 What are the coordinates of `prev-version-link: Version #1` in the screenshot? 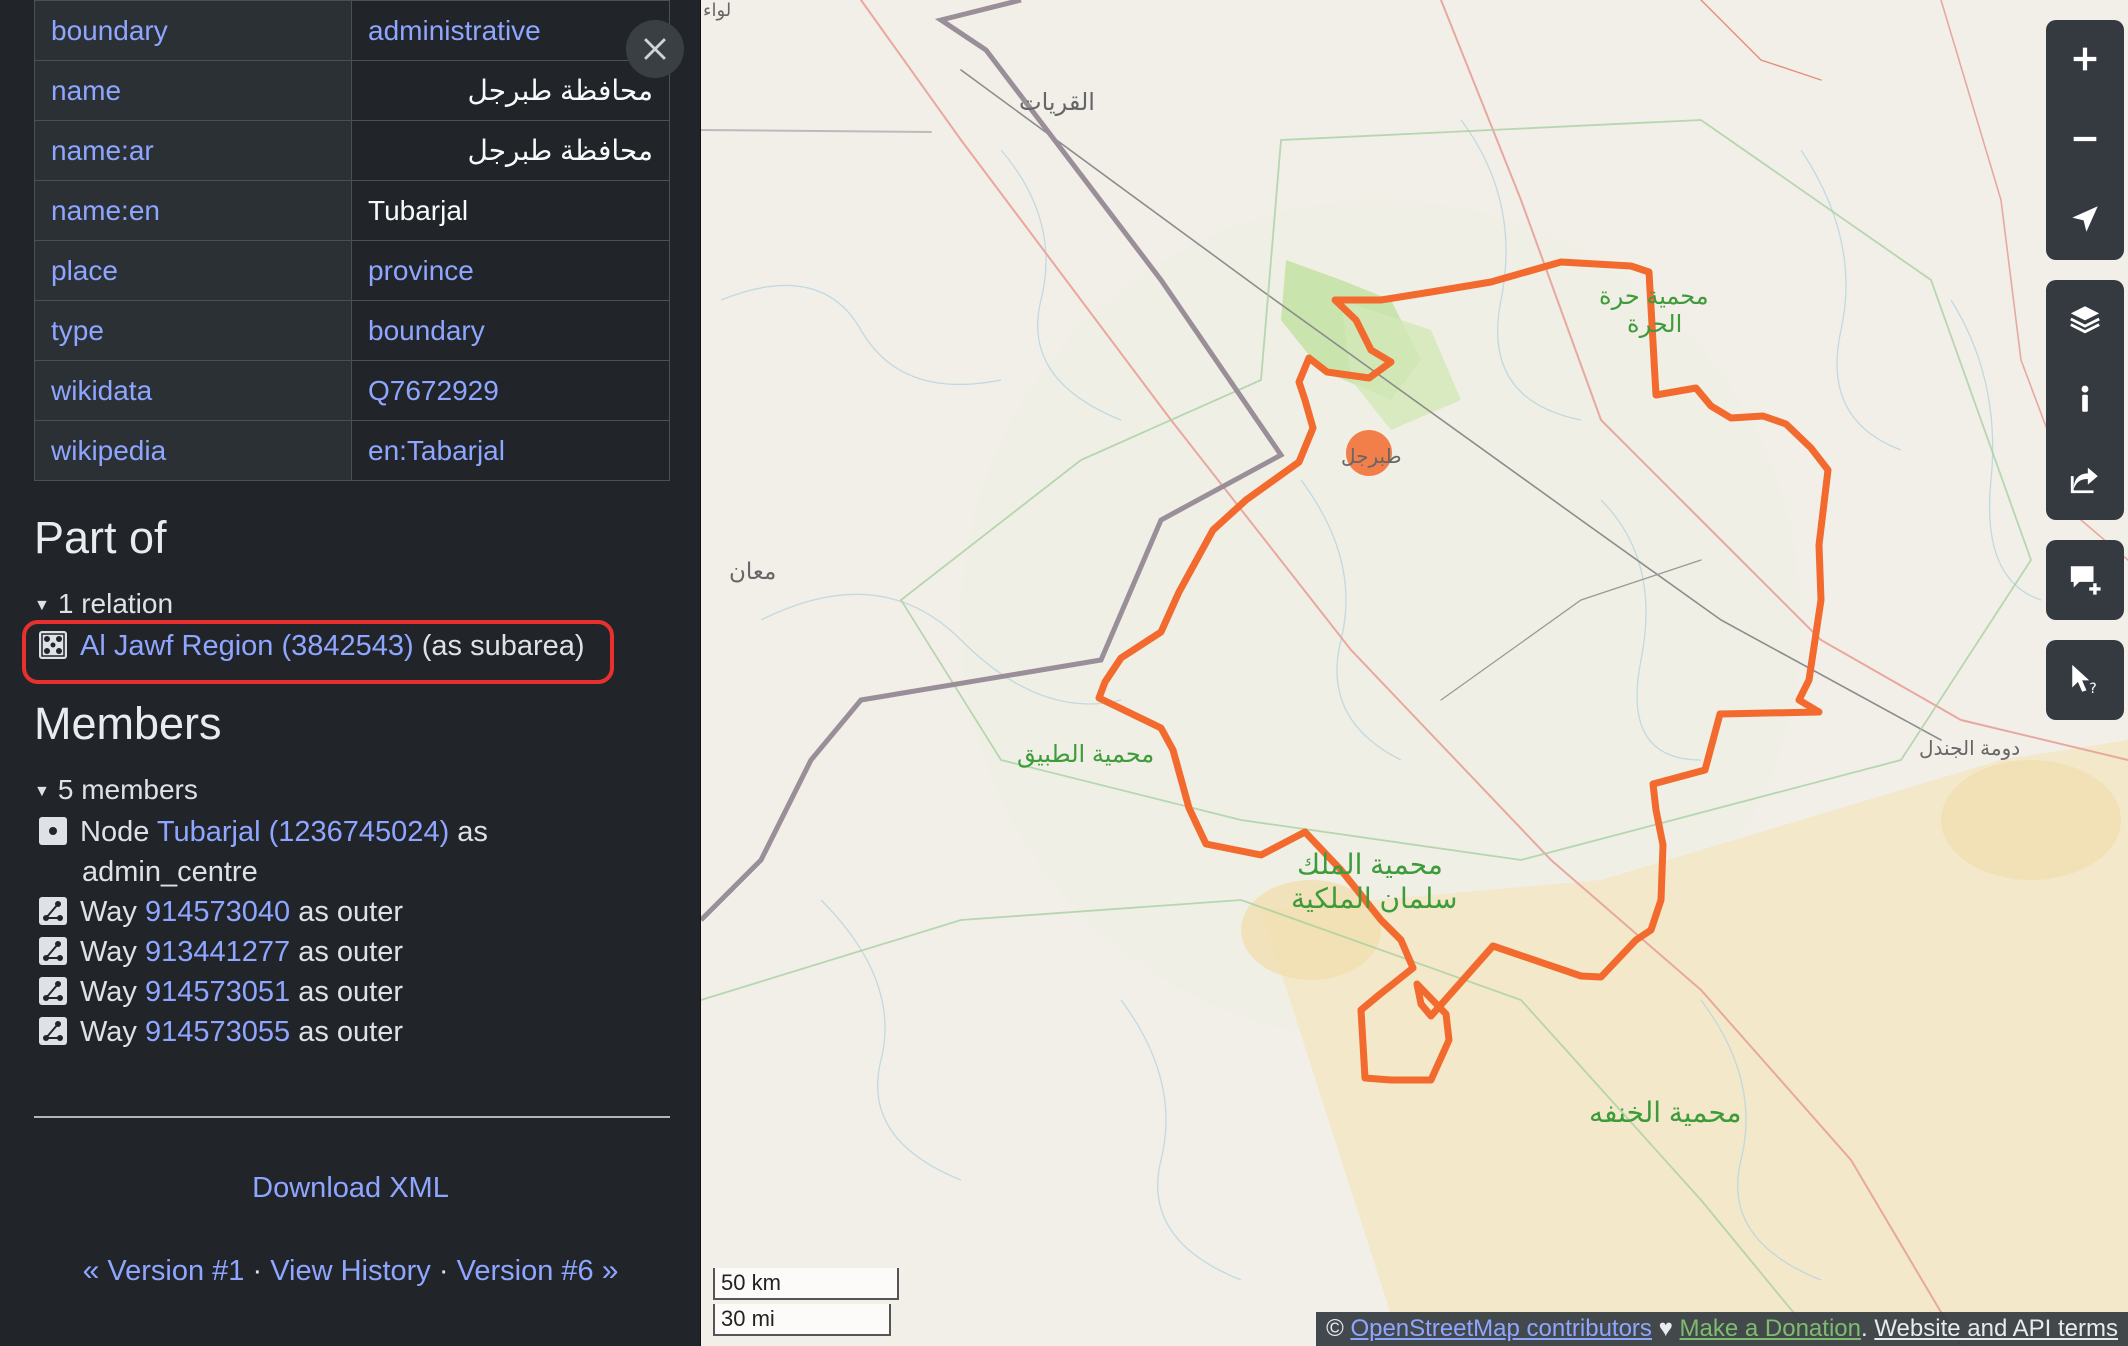 It's located at (175, 1271).